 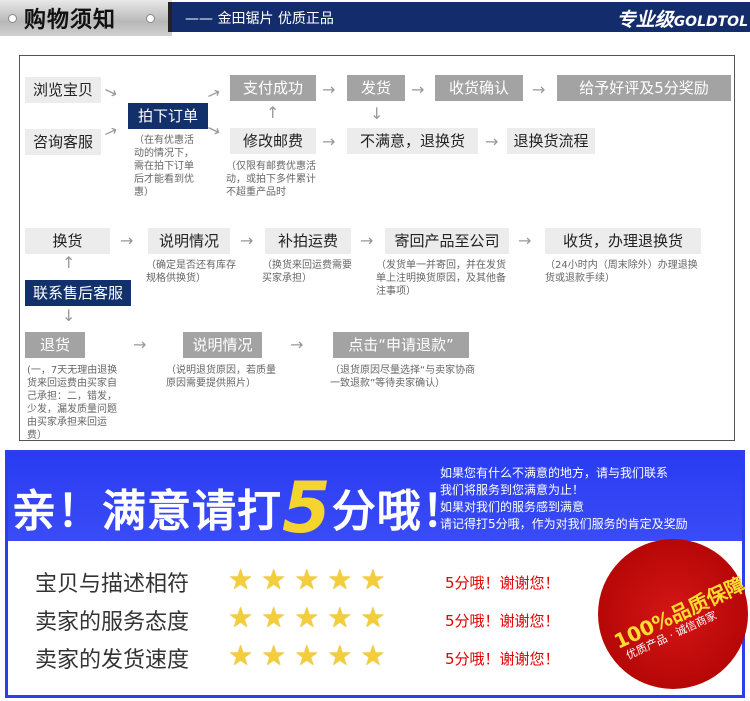 I want to click on note-postage: （仅限有邮费优惠活动，或拍下多件累计不超重产品时, so click(x=271, y=179).